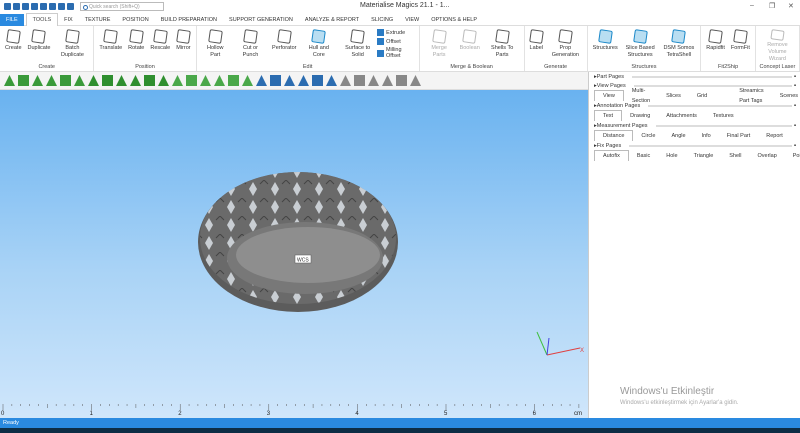 Image resolution: width=800 pixels, height=433 pixels. I want to click on panel-tab-attachments: Attachments, so click(681, 116).